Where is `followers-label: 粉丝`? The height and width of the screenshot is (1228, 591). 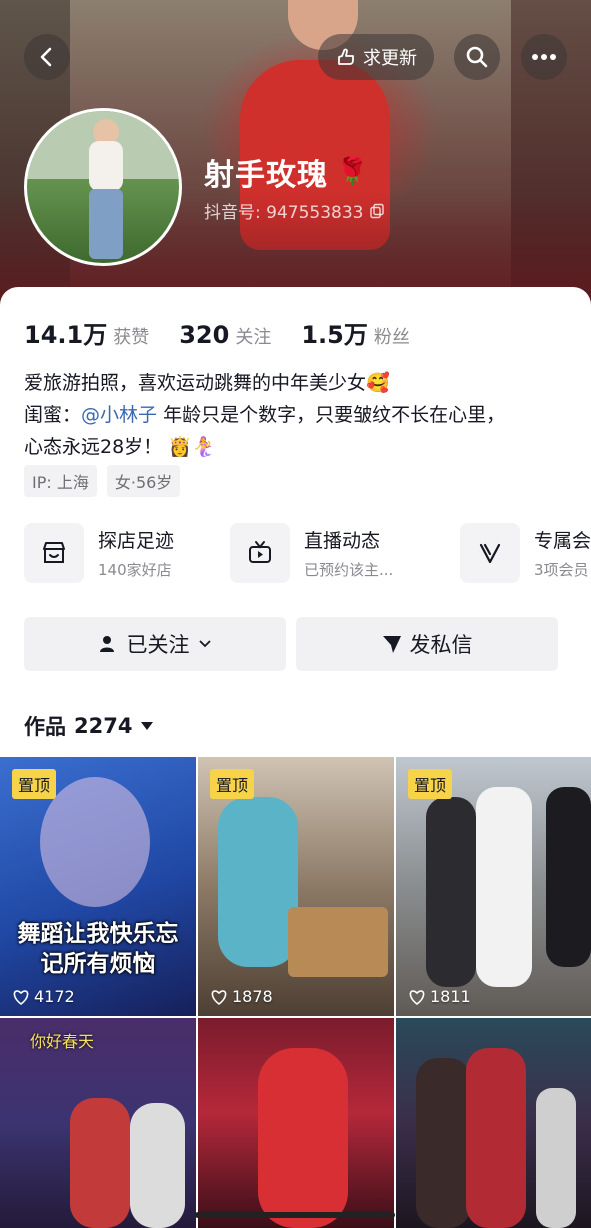 followers-label: 粉丝 is located at coordinates (391, 337).